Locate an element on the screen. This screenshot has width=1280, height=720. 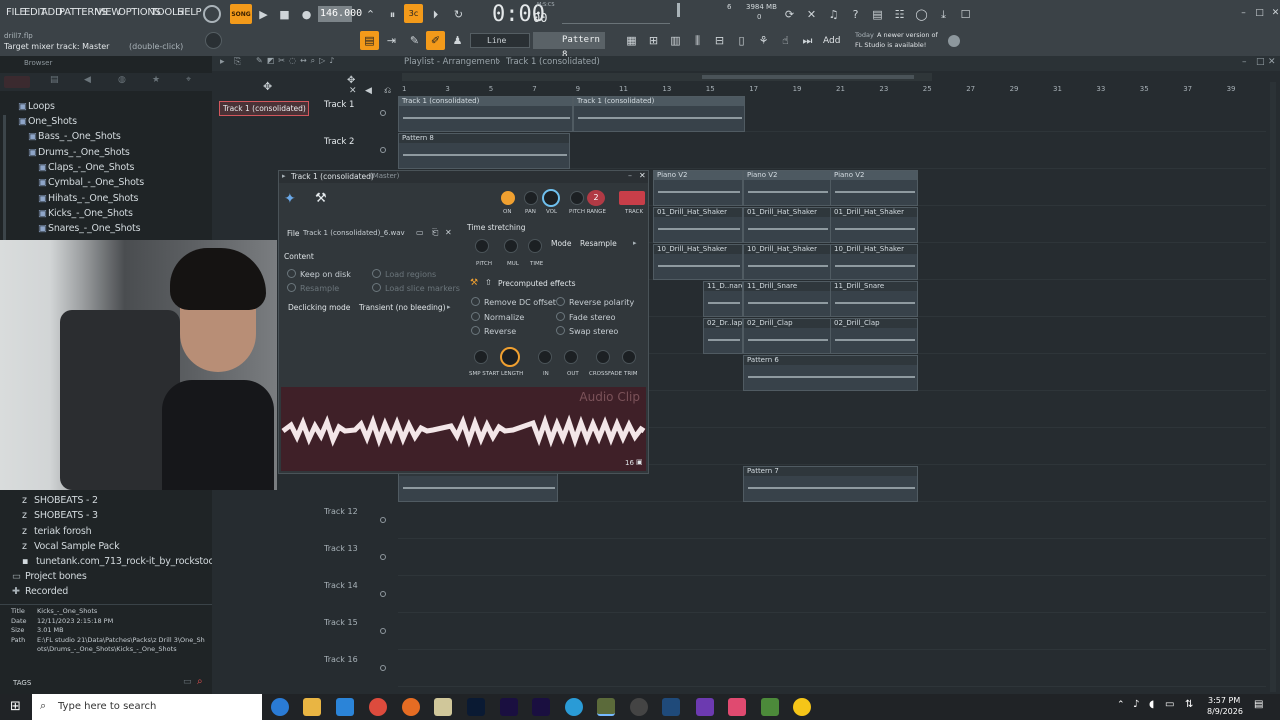
length-knob is located at coordinates (510, 357).